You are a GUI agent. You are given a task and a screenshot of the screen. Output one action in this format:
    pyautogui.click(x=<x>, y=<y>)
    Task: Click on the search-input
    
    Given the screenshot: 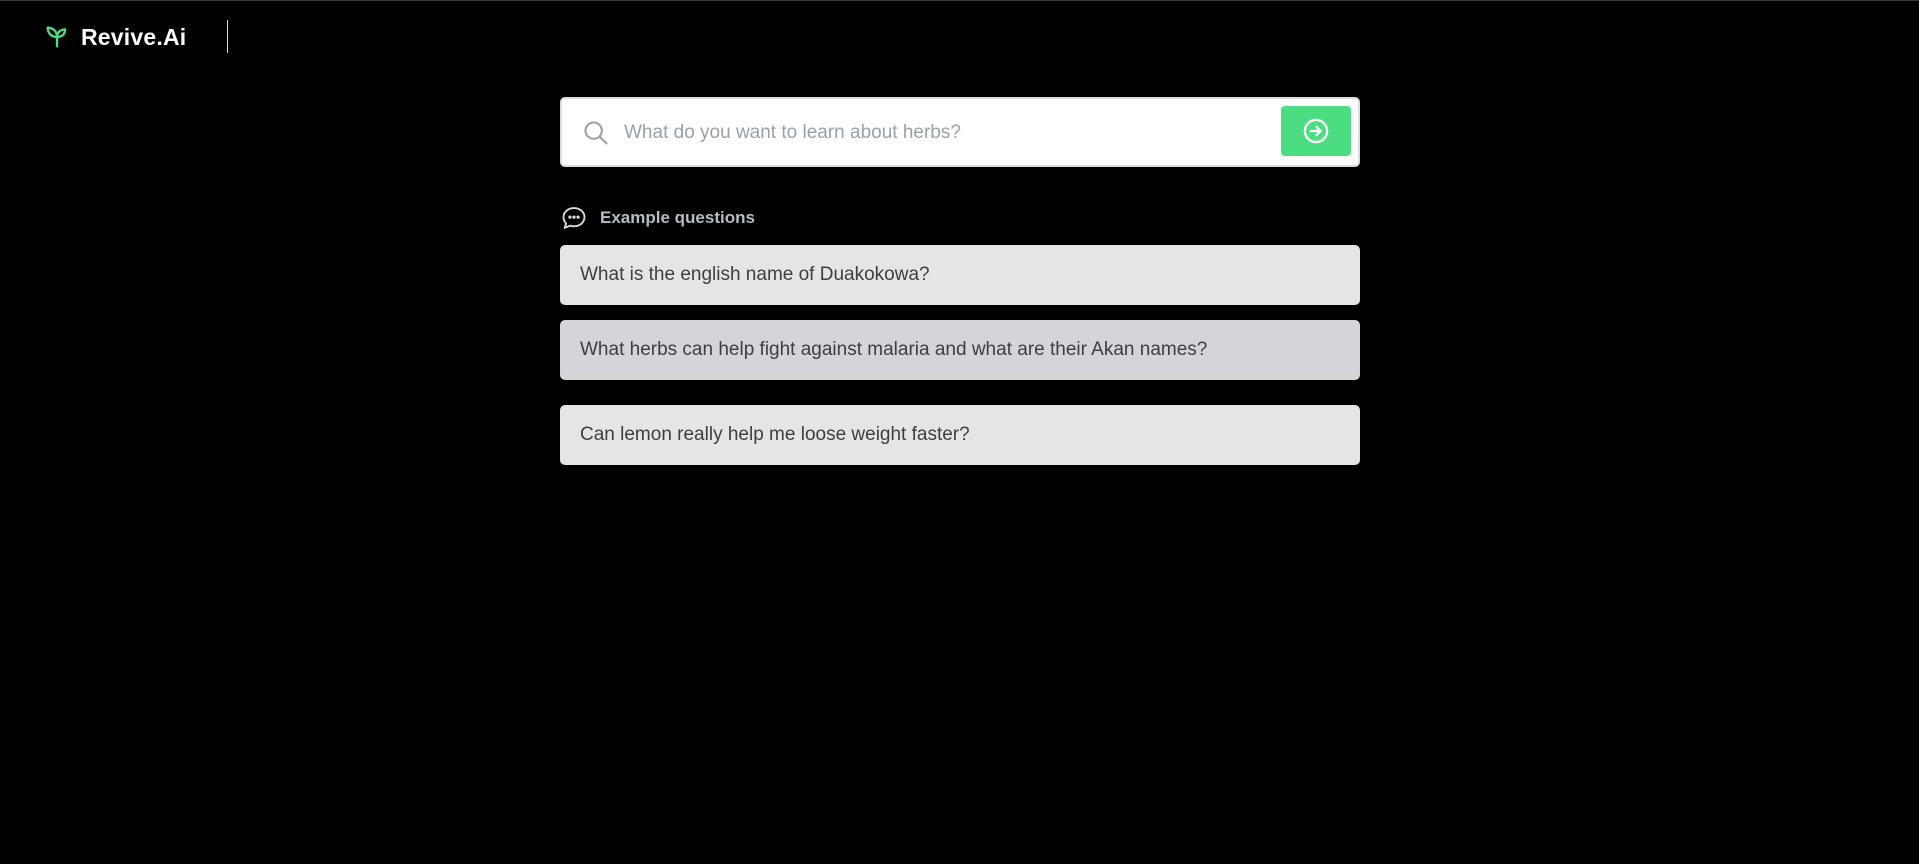 What is the action you would take?
    pyautogui.click(x=974, y=133)
    